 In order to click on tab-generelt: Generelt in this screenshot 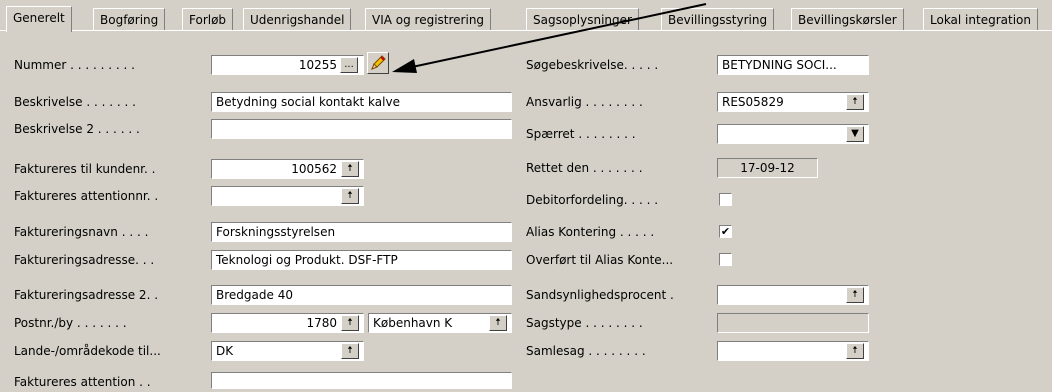, I will do `click(39, 19)`.